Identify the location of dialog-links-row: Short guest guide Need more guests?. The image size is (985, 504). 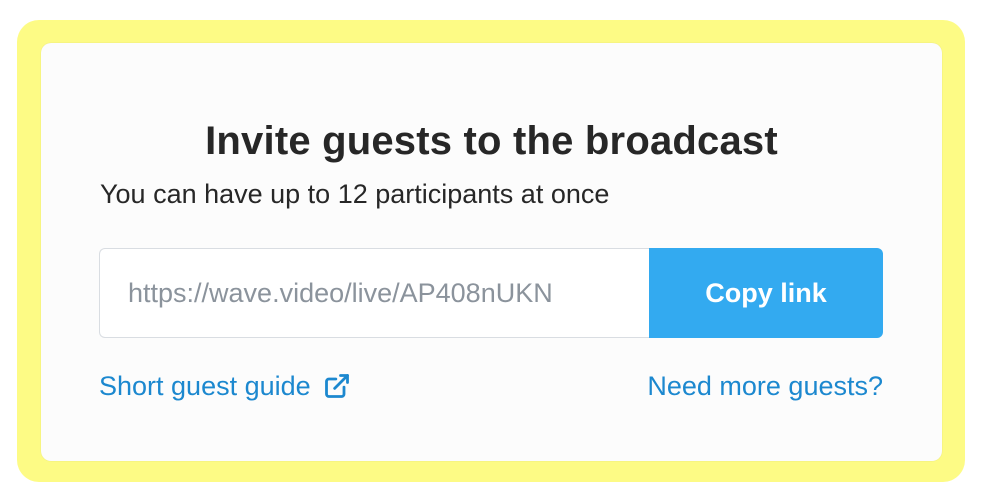
(491, 387).